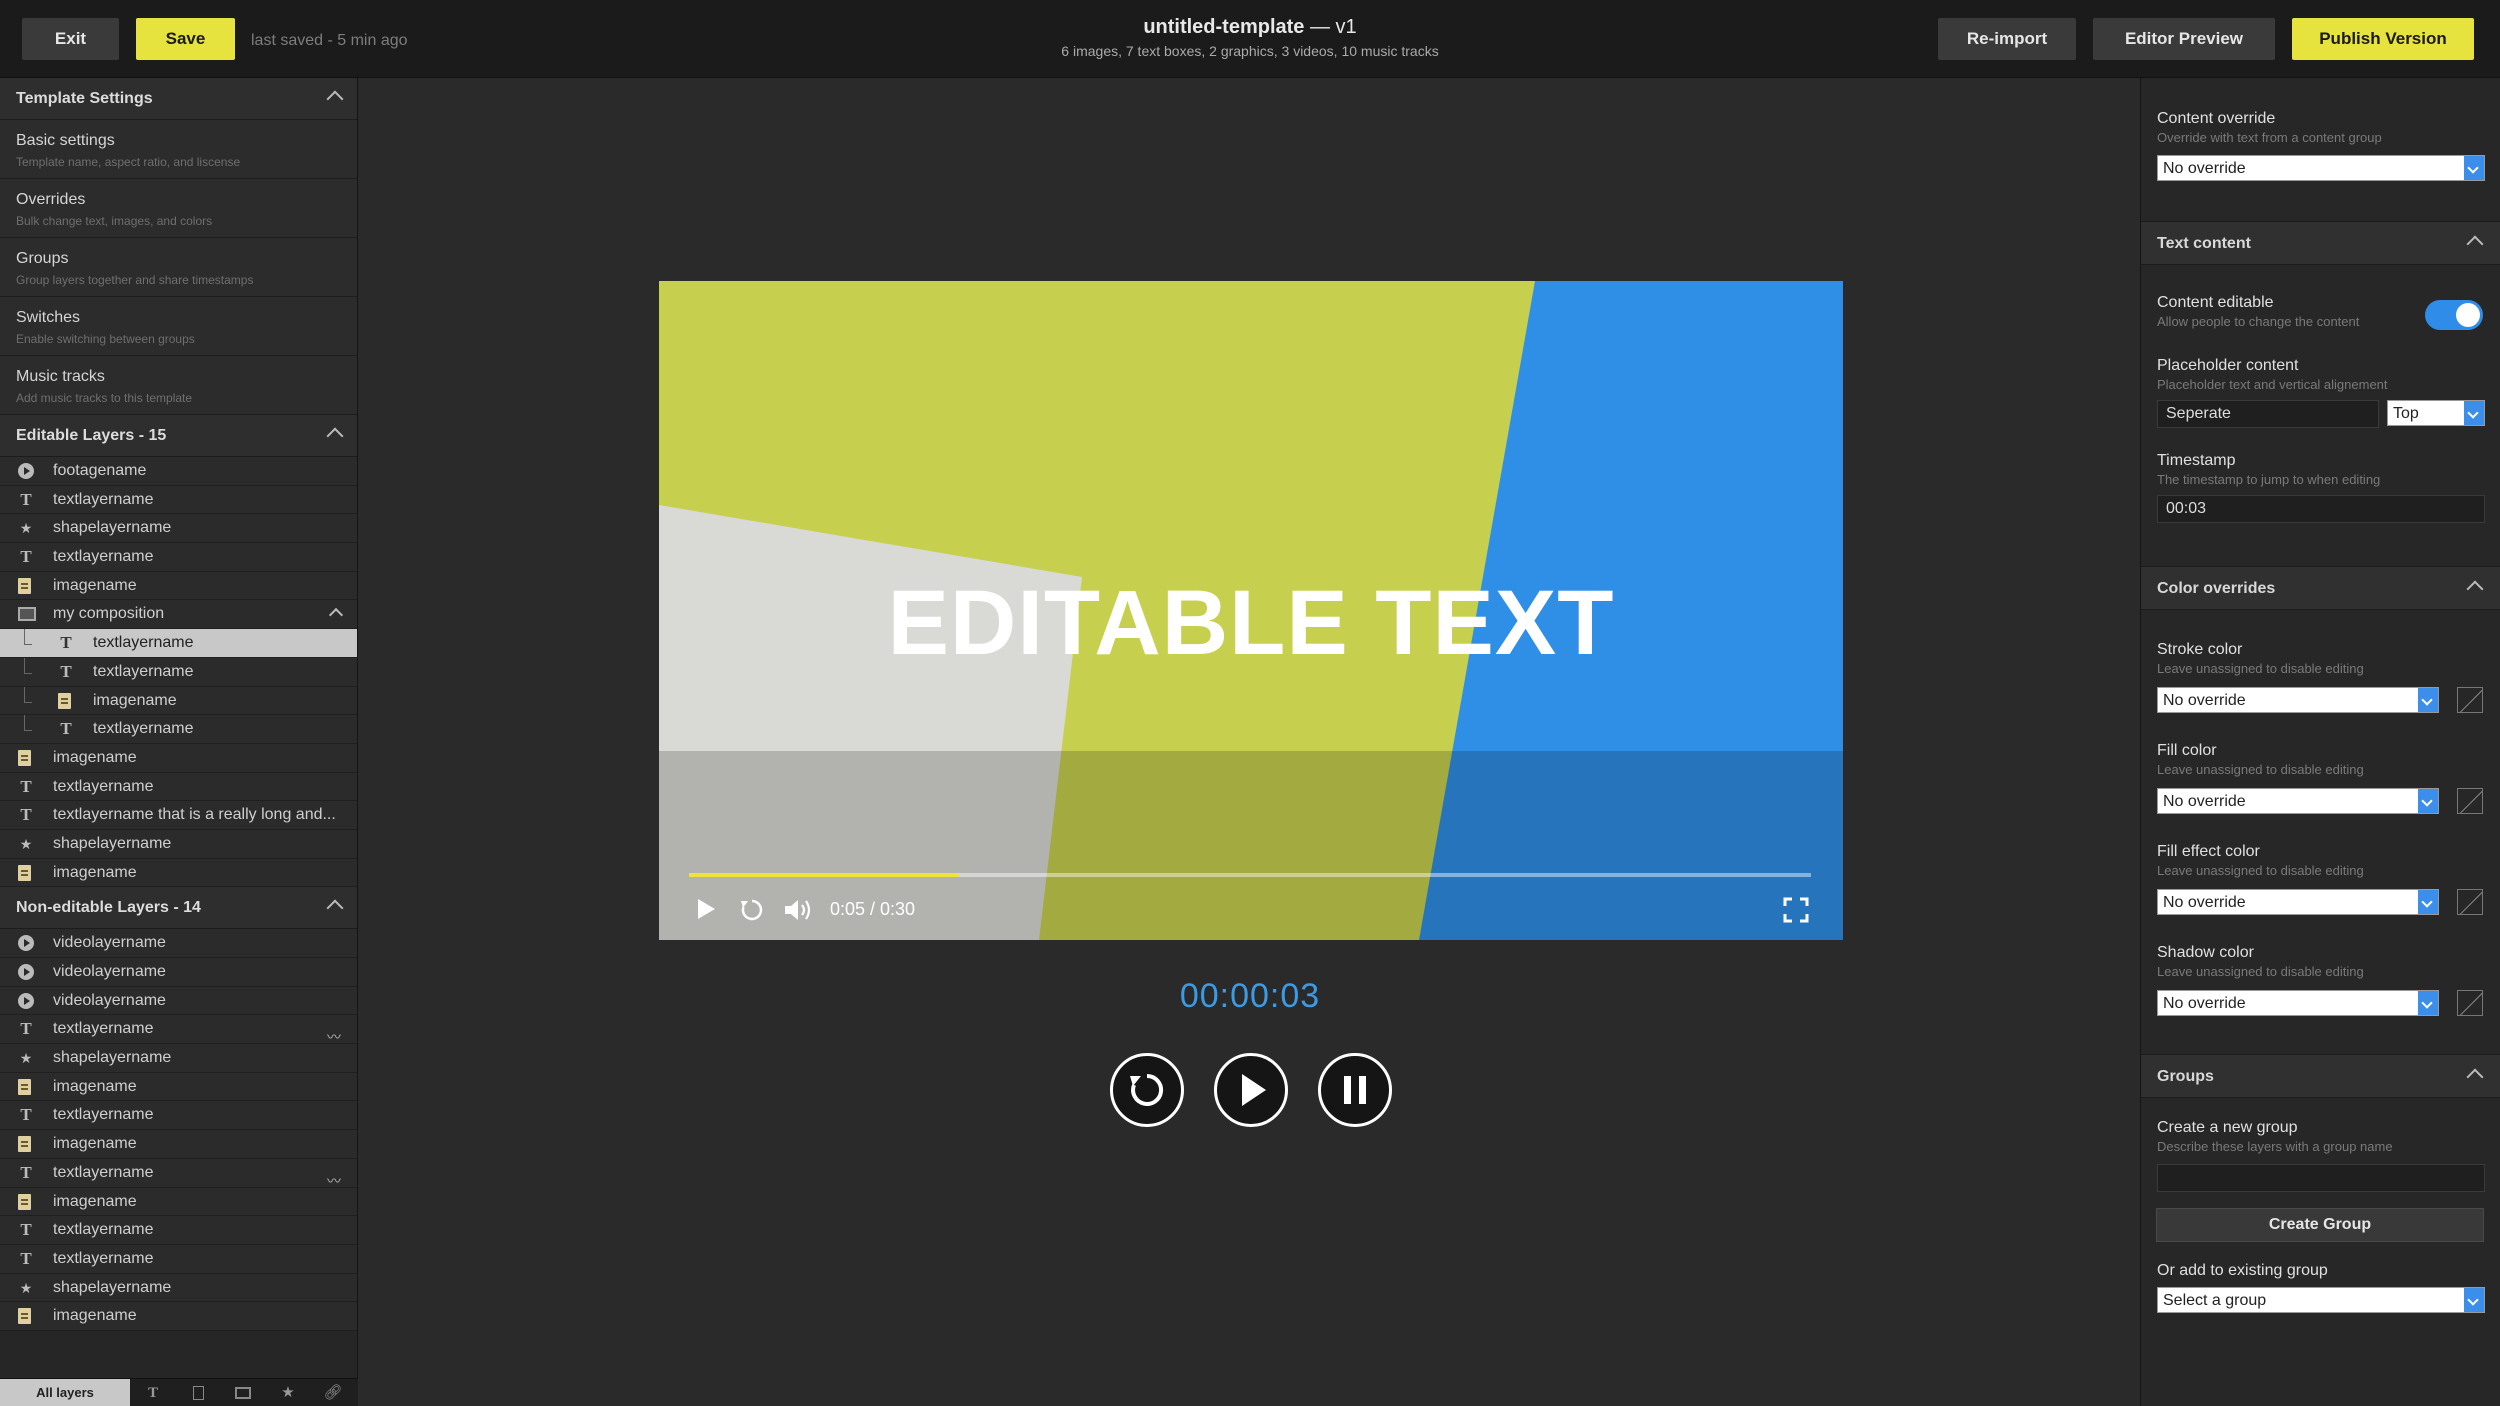 This screenshot has width=2500, height=1406. What do you see at coordinates (2272, 384) in the screenshot?
I see `placeholder-desc: Placeholder text and vertical alignement` at bounding box center [2272, 384].